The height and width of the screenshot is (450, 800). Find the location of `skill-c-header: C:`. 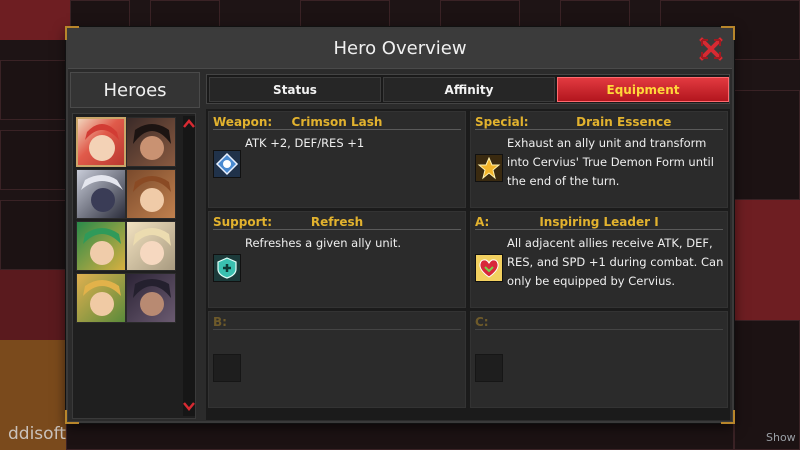

skill-c-header: C: is located at coordinates (599, 322).